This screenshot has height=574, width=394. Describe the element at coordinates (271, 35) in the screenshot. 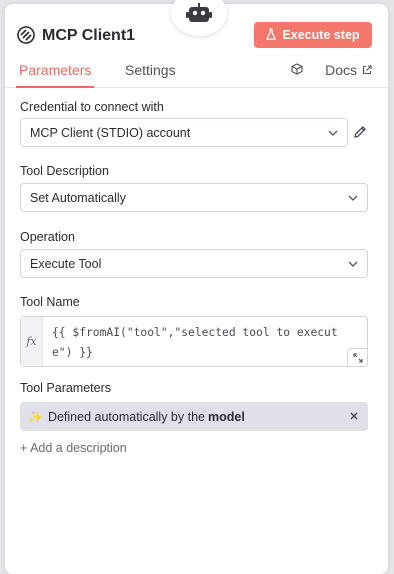

I see `flask-icon` at that location.